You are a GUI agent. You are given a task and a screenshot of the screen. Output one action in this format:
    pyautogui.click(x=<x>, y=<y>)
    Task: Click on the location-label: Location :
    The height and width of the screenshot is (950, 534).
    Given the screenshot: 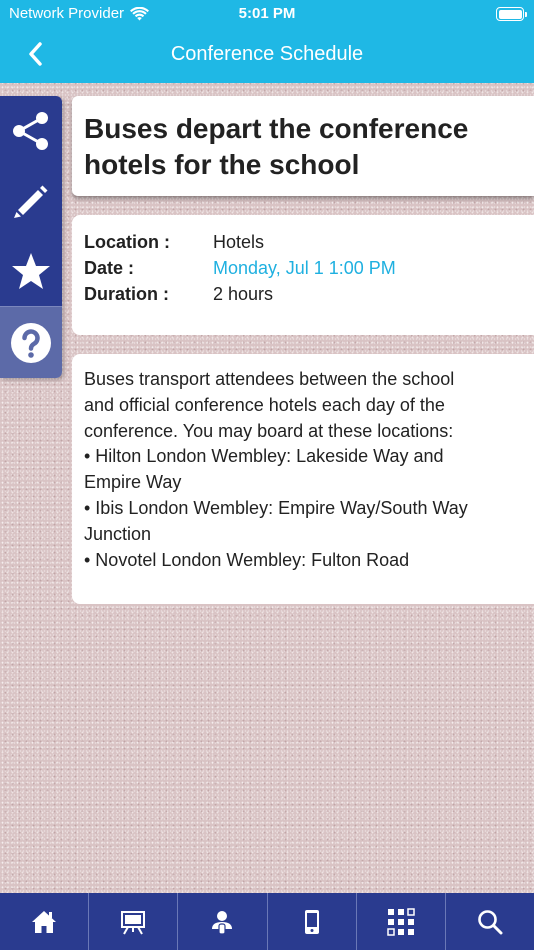 What is the action you would take?
    pyautogui.click(x=127, y=242)
    